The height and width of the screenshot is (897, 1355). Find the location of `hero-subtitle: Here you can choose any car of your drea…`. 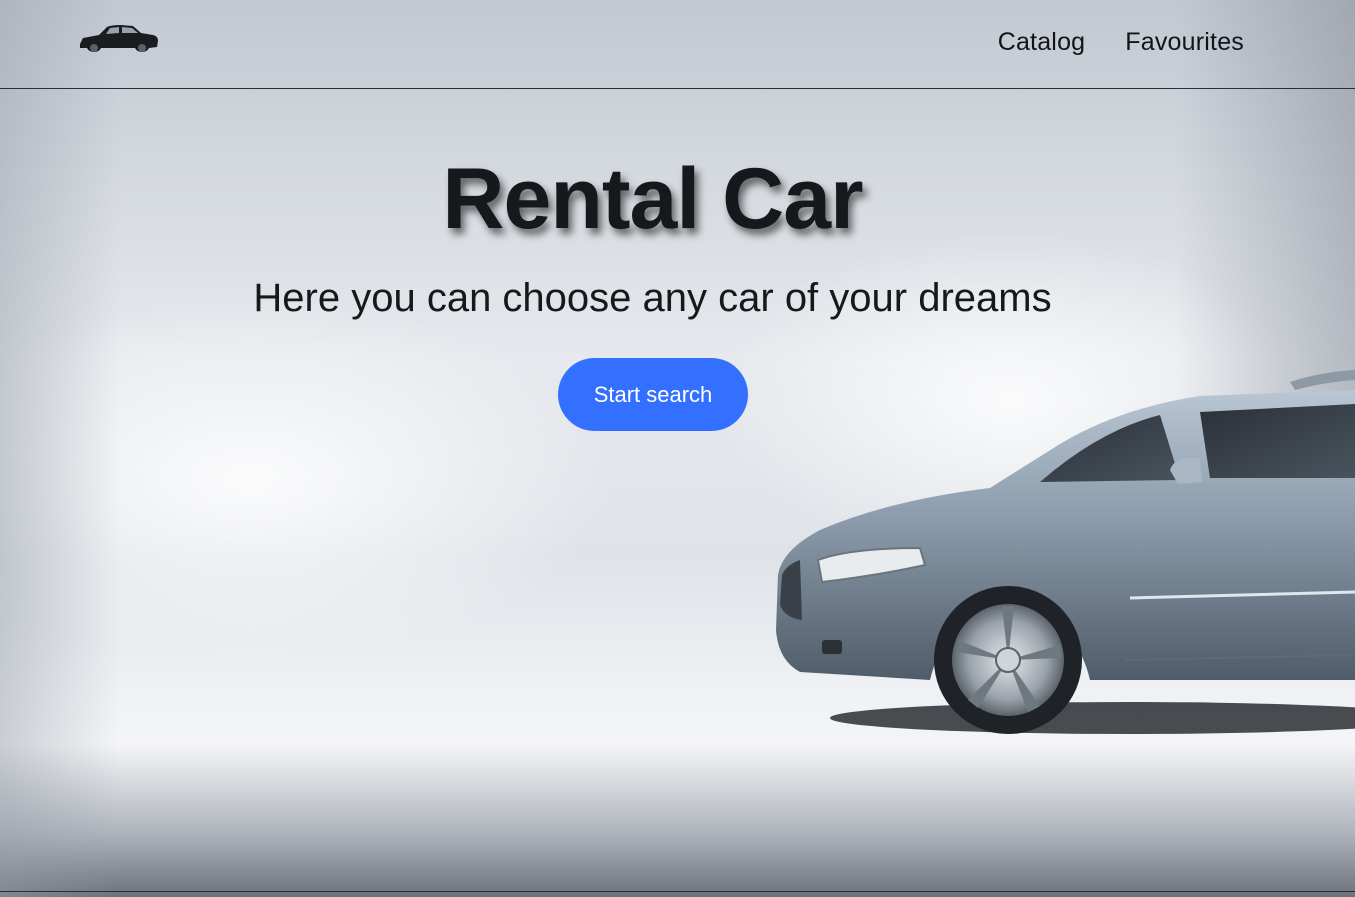

hero-subtitle: Here you can choose any car of your drea… is located at coordinates (652, 298).